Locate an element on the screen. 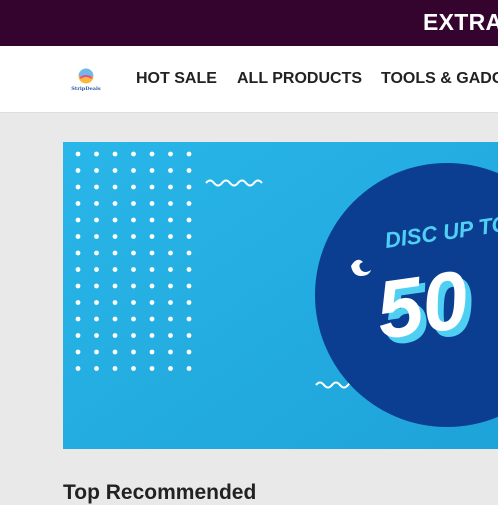  site-logo: StripDeals is located at coordinates (86, 81).